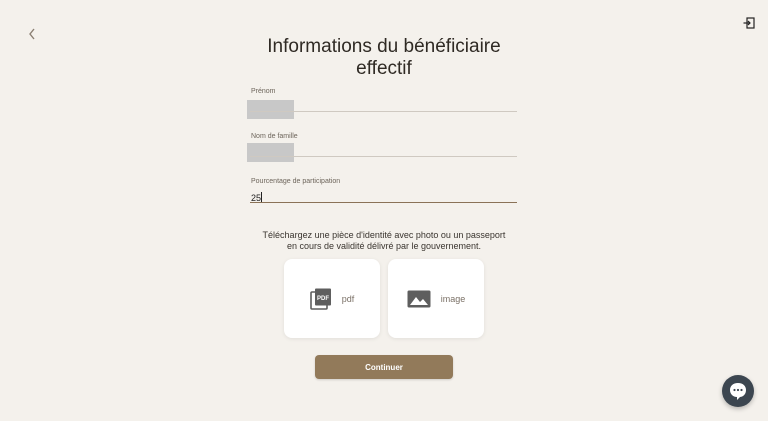 The image size is (768, 421). Describe the element at coordinates (270, 109) in the screenshot. I see `first-name-redacted-value` at that location.